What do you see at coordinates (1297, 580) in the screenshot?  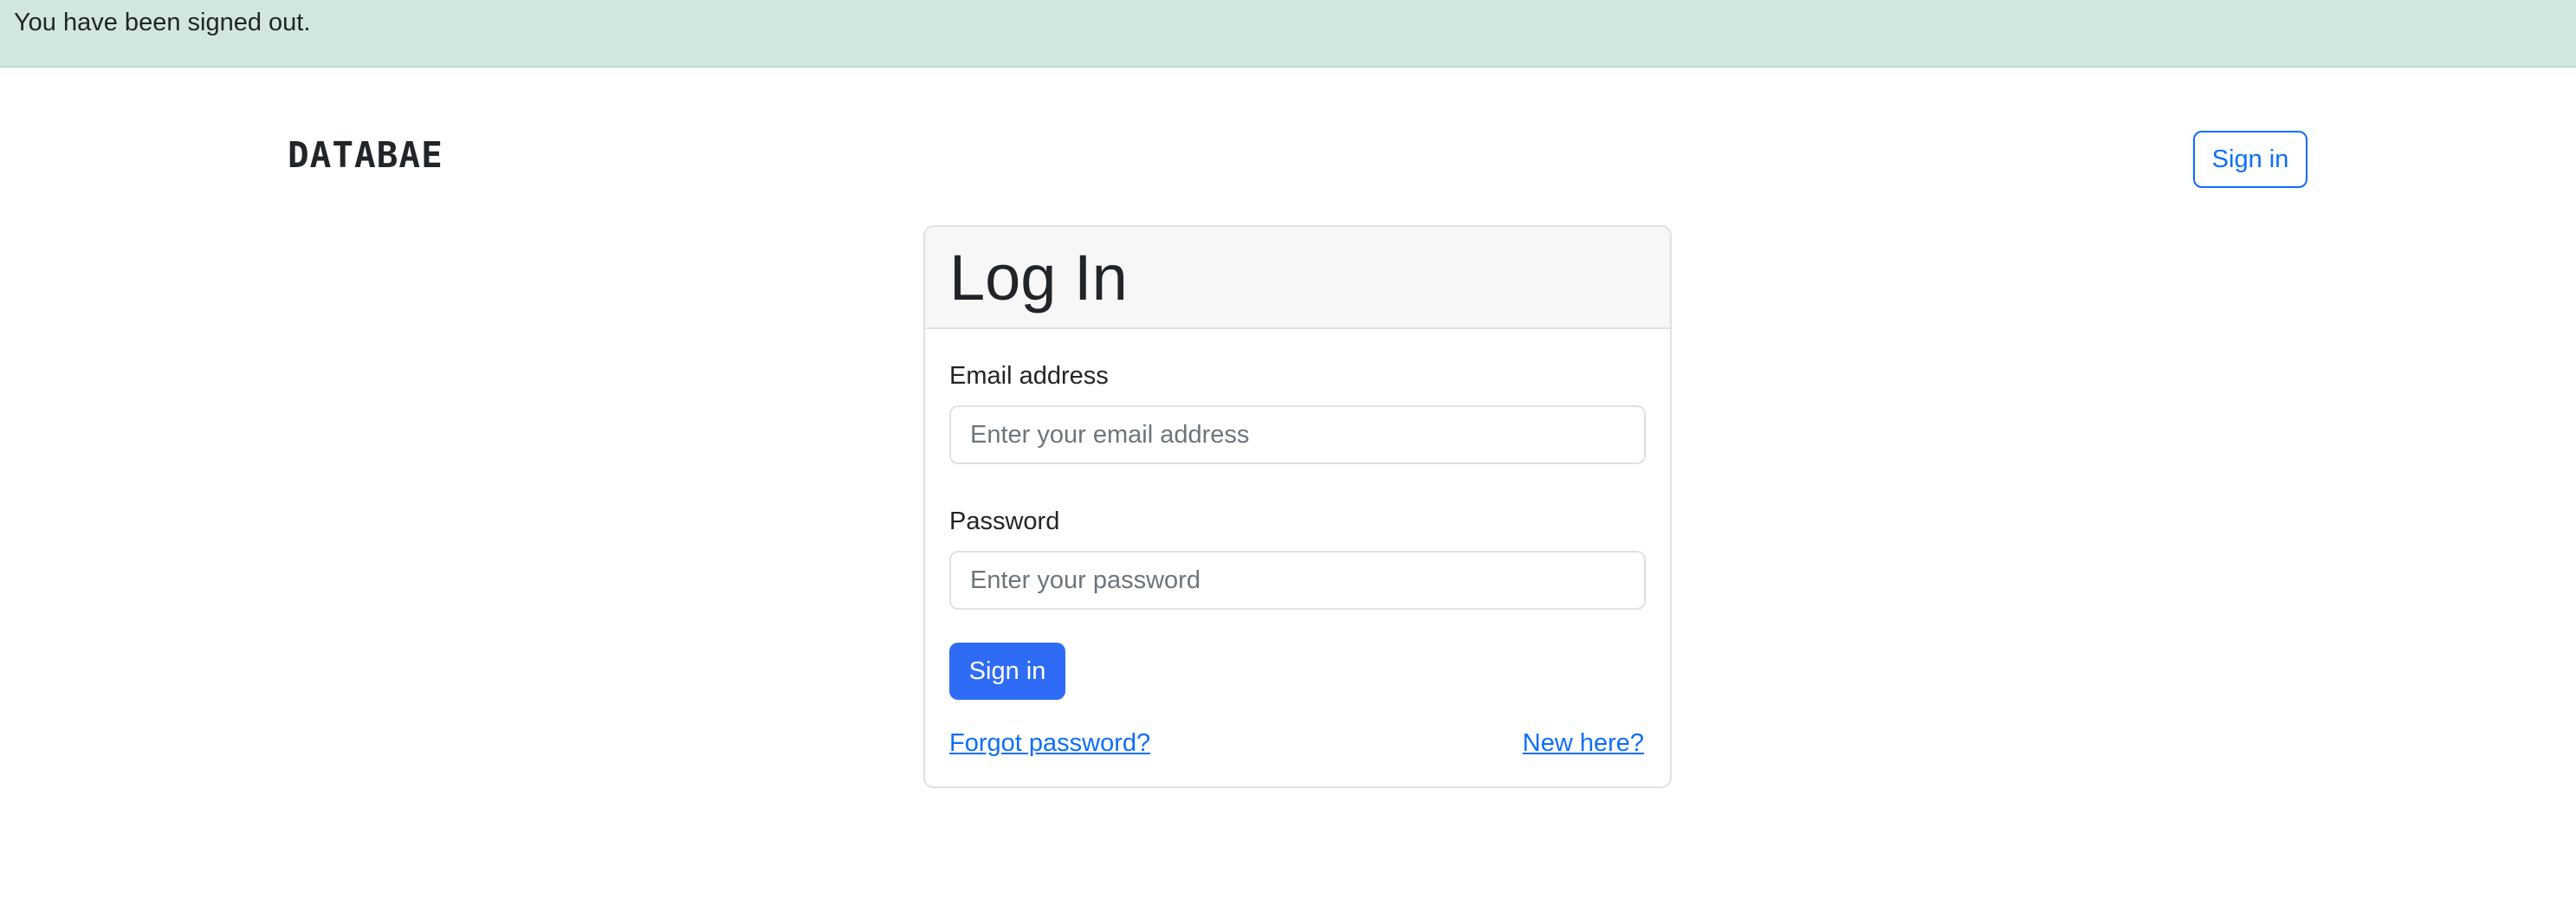 I see `password-field` at bounding box center [1297, 580].